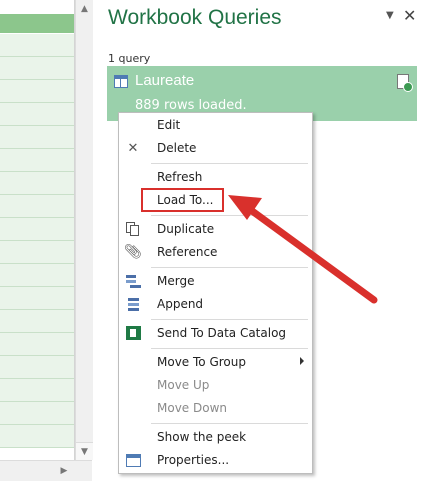 The image size is (427, 481). I want to click on scroll-up-icon: ▲, so click(84, 8).